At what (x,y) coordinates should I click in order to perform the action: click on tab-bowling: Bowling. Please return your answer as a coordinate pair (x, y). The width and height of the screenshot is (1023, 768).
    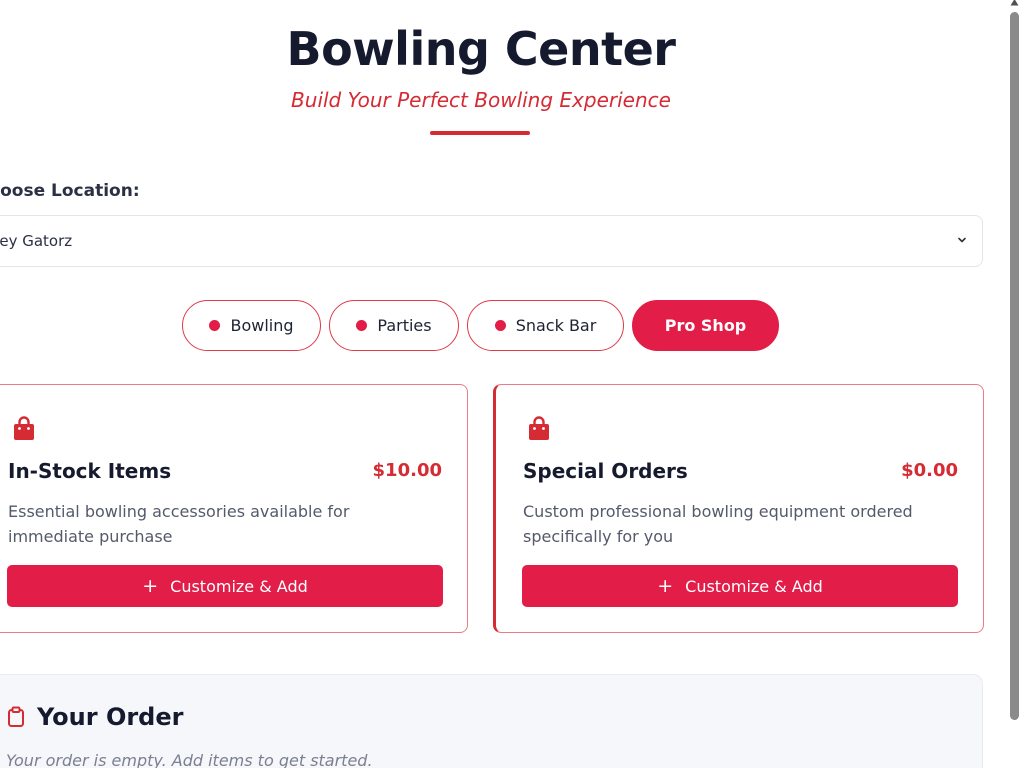
    Looking at the image, I should click on (251, 325).